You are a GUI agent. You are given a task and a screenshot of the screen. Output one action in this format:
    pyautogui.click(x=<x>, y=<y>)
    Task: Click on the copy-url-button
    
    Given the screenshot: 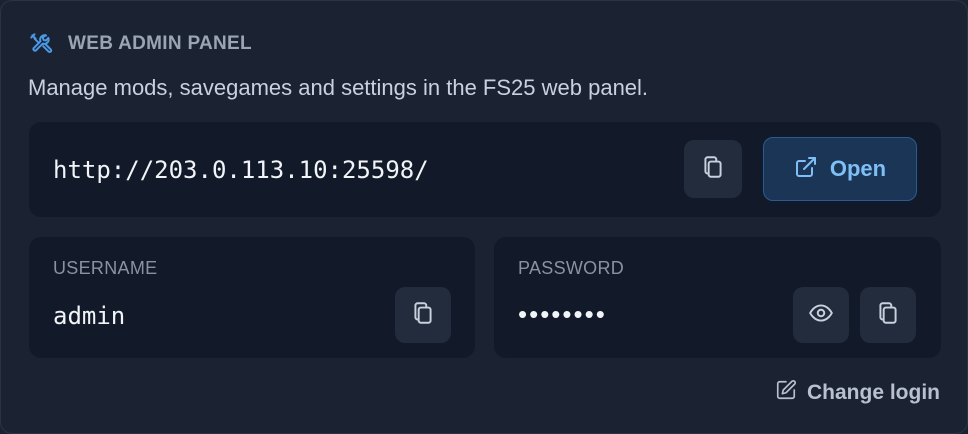 What is the action you would take?
    pyautogui.click(x=713, y=169)
    